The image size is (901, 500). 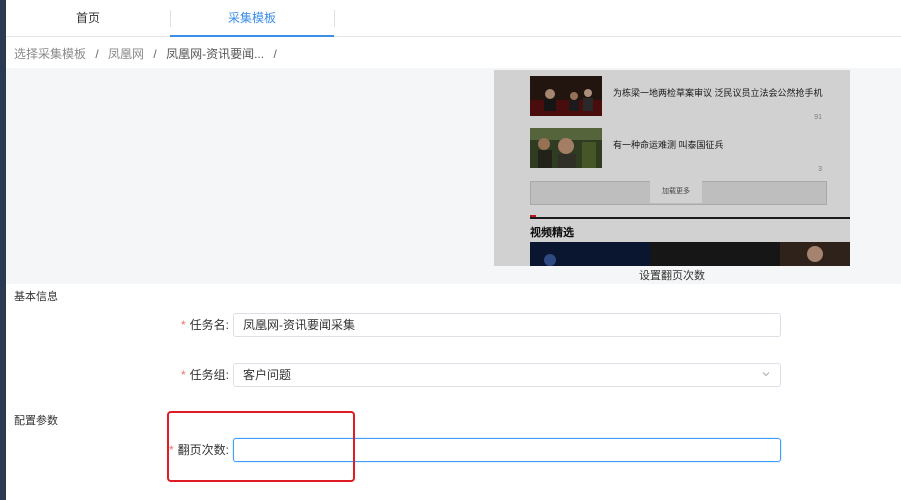 I want to click on task-group-label: * 任务组:, so click(x=204, y=375).